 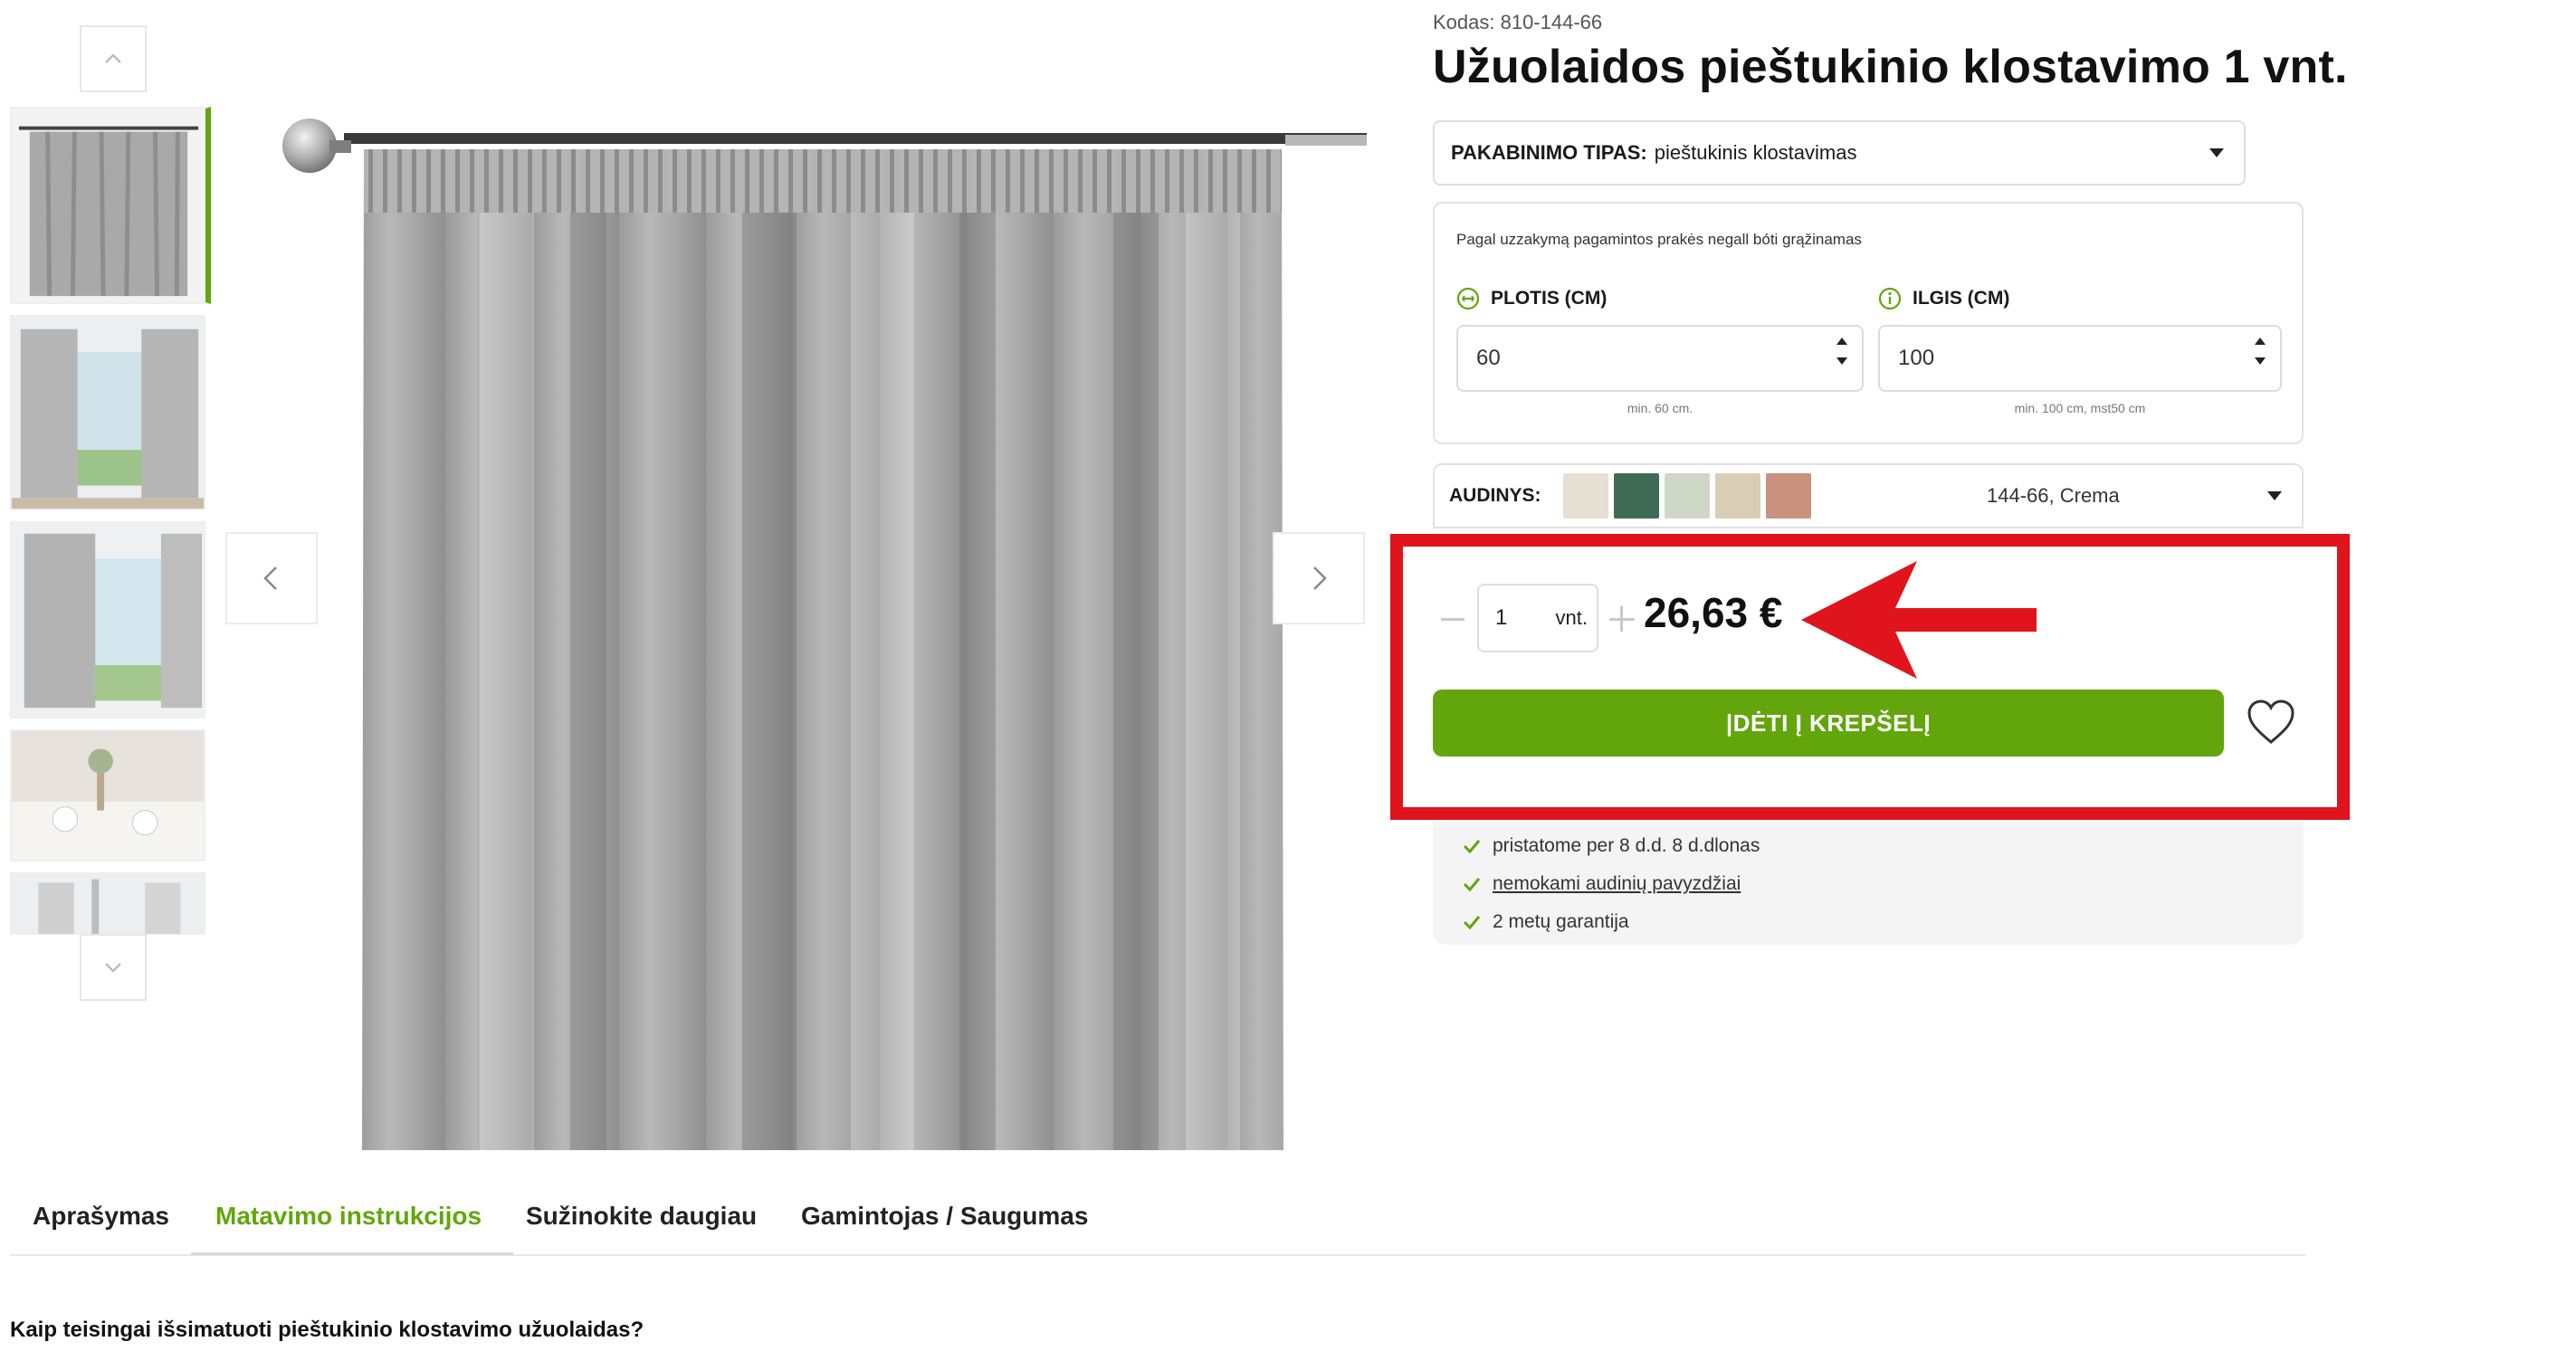 What do you see at coordinates (1944, 298) in the screenshot?
I see `length-label: ILGIS (CM)` at bounding box center [1944, 298].